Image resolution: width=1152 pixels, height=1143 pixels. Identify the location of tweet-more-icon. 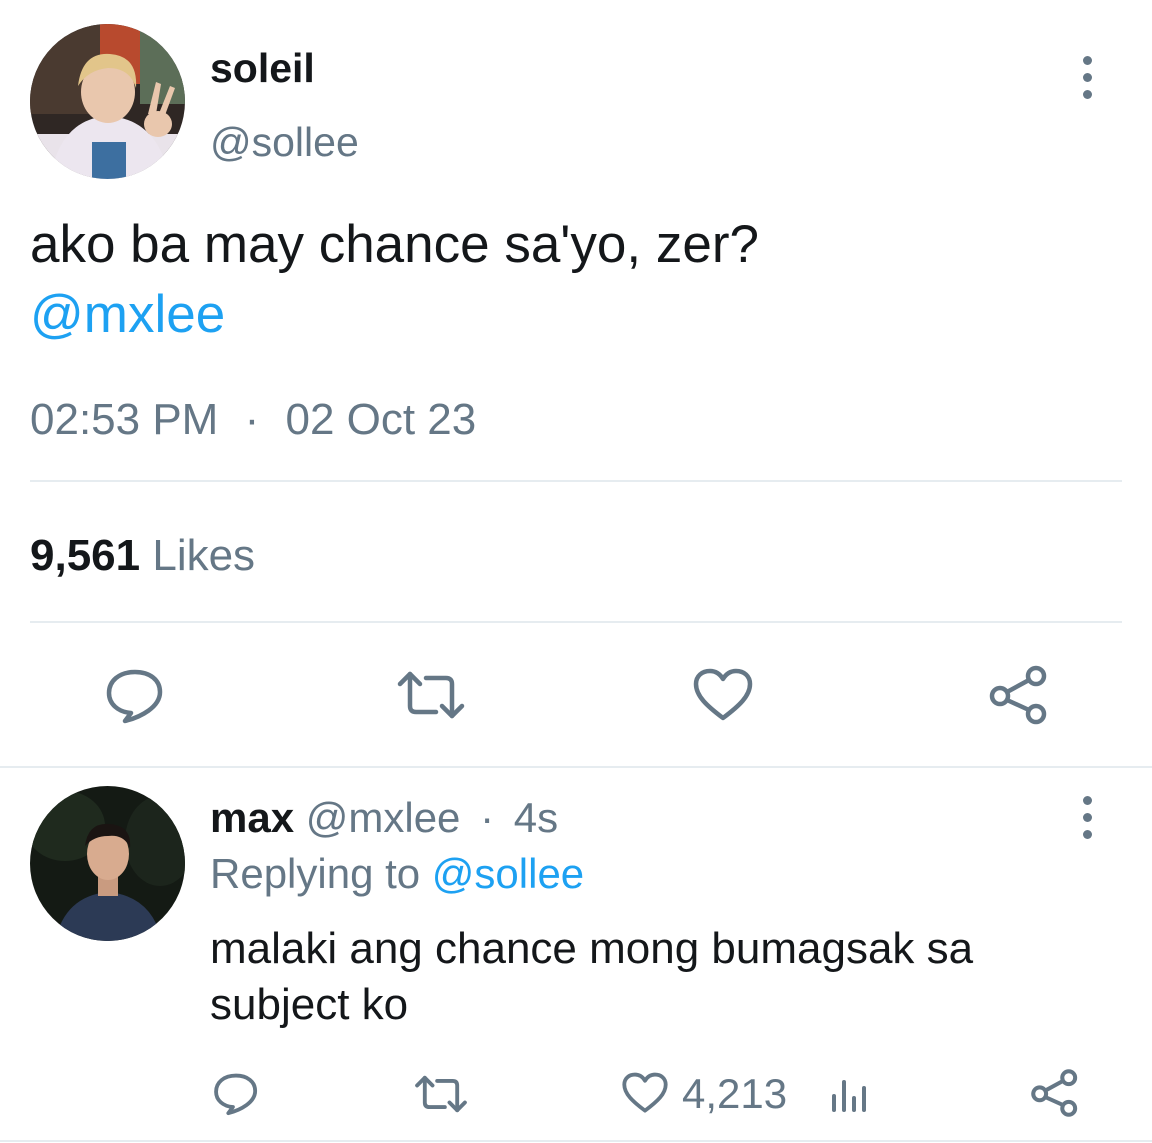
(1087, 77).